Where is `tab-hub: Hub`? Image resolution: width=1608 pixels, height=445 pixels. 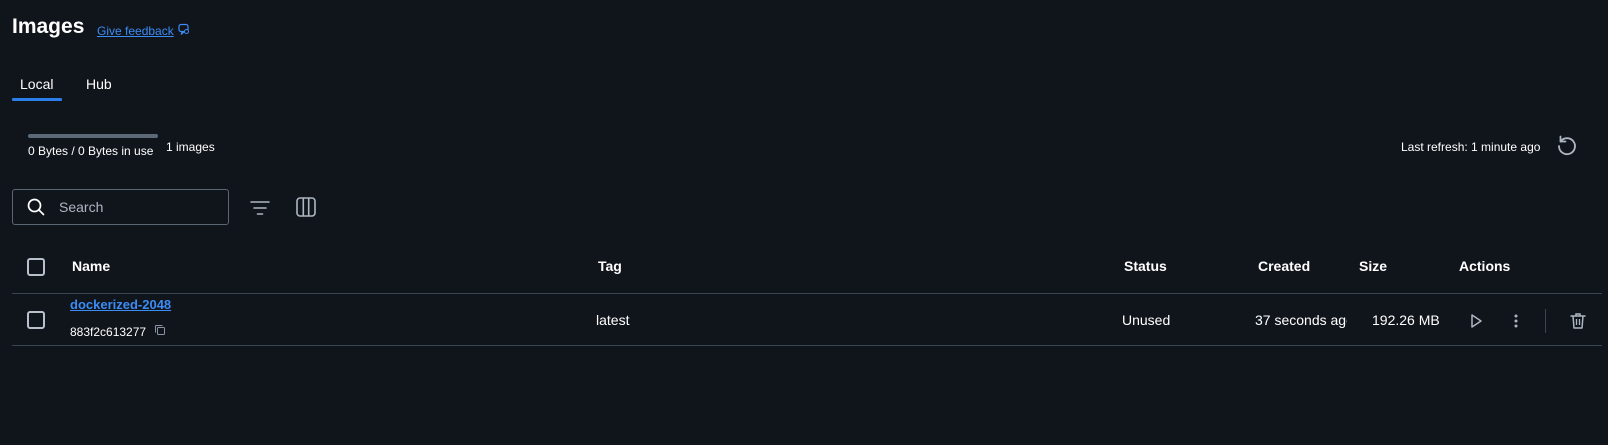
tab-hub: Hub is located at coordinates (99, 84).